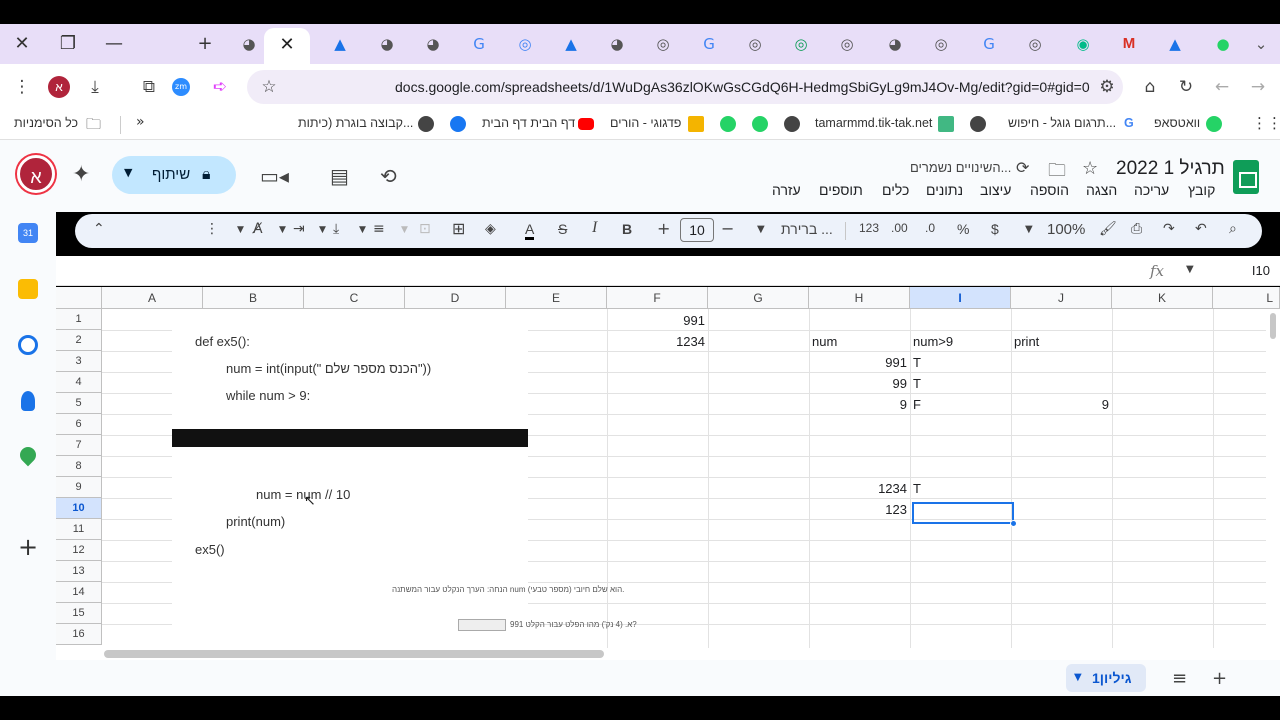 The width and height of the screenshot is (1280, 720). I want to click on extension-icon: ➪, so click(220, 87).